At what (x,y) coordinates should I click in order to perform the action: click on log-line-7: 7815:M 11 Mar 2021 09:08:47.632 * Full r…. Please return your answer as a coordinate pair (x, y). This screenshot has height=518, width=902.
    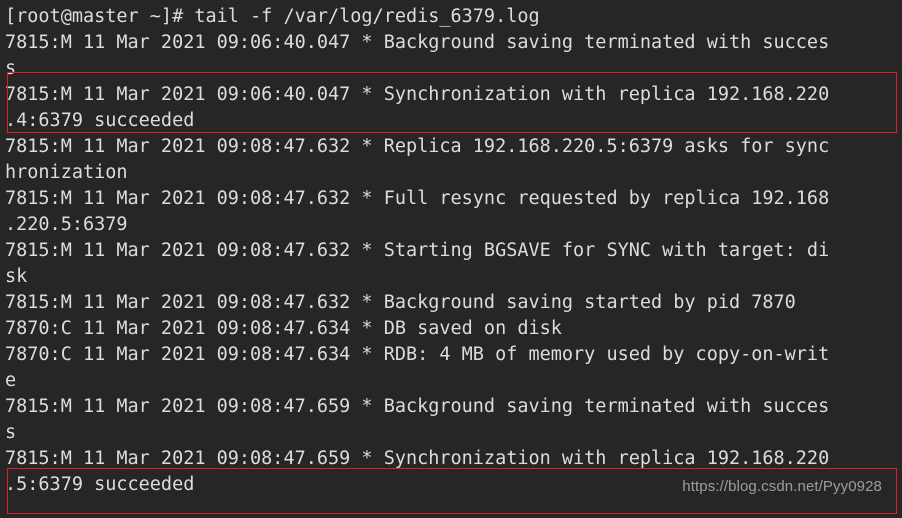
    Looking at the image, I should click on (417, 198).